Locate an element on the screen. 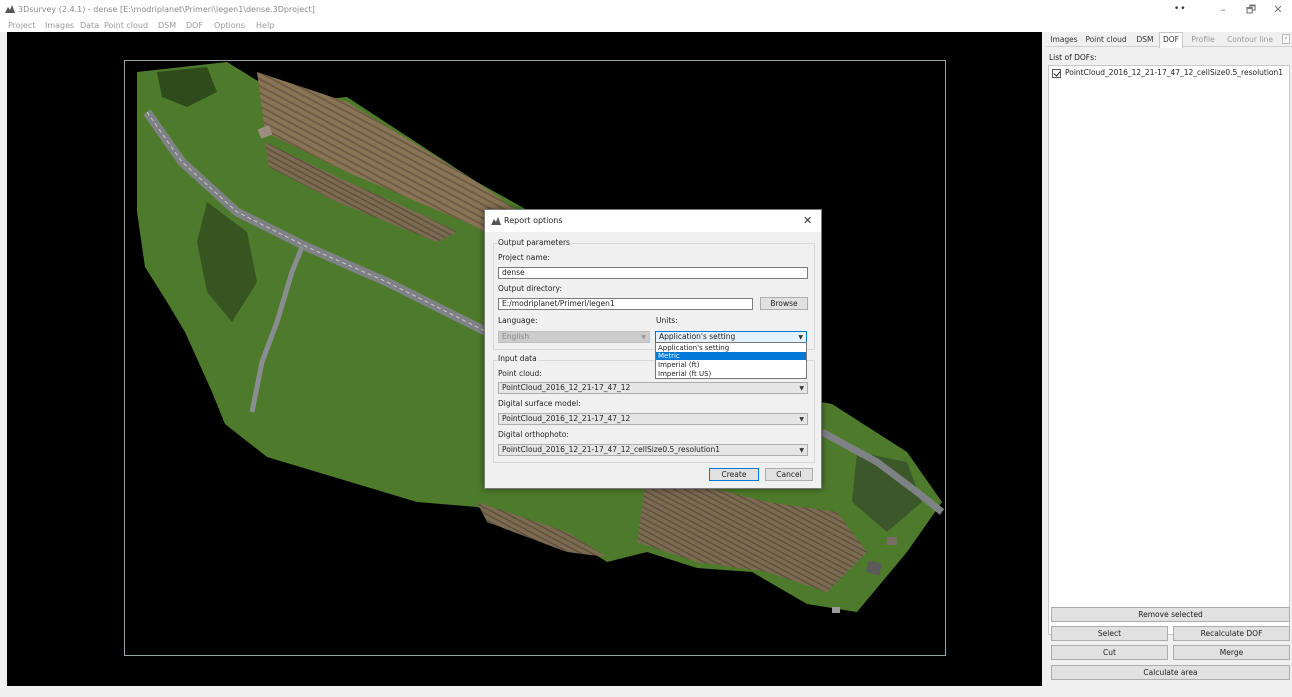  input-data-title: Input data is located at coordinates (518, 358).